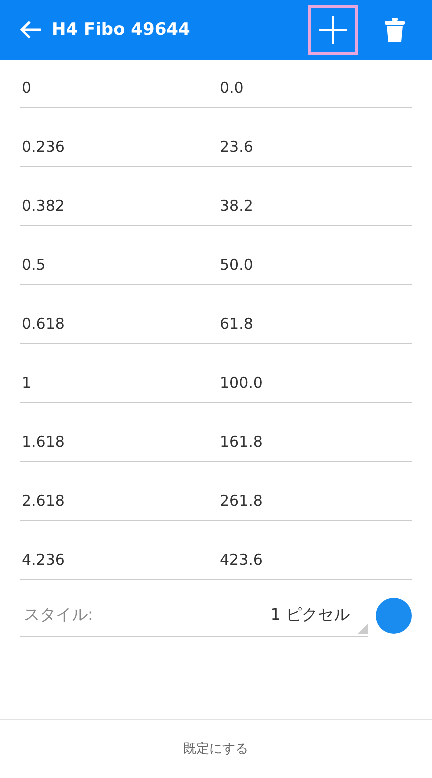  What do you see at coordinates (119, 88) in the screenshot?
I see `level-field: 0` at bounding box center [119, 88].